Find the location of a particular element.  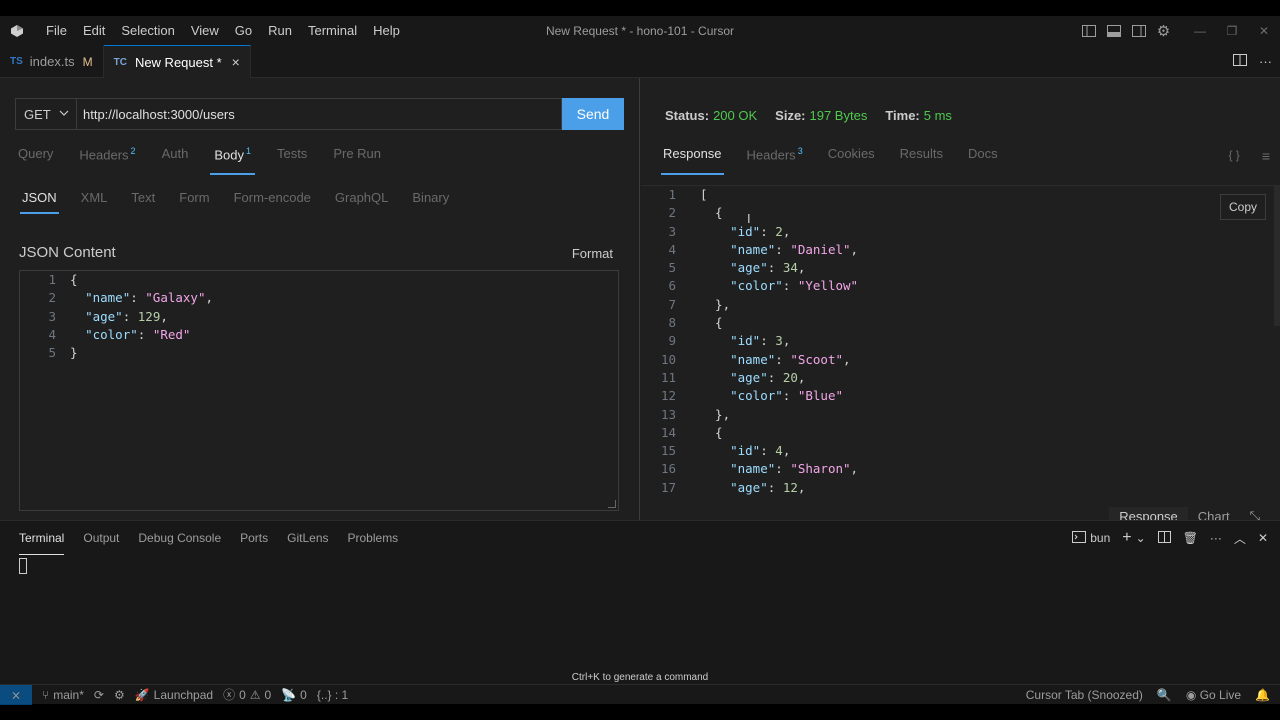

response-tab-cookies: Cookies is located at coordinates (851, 159).